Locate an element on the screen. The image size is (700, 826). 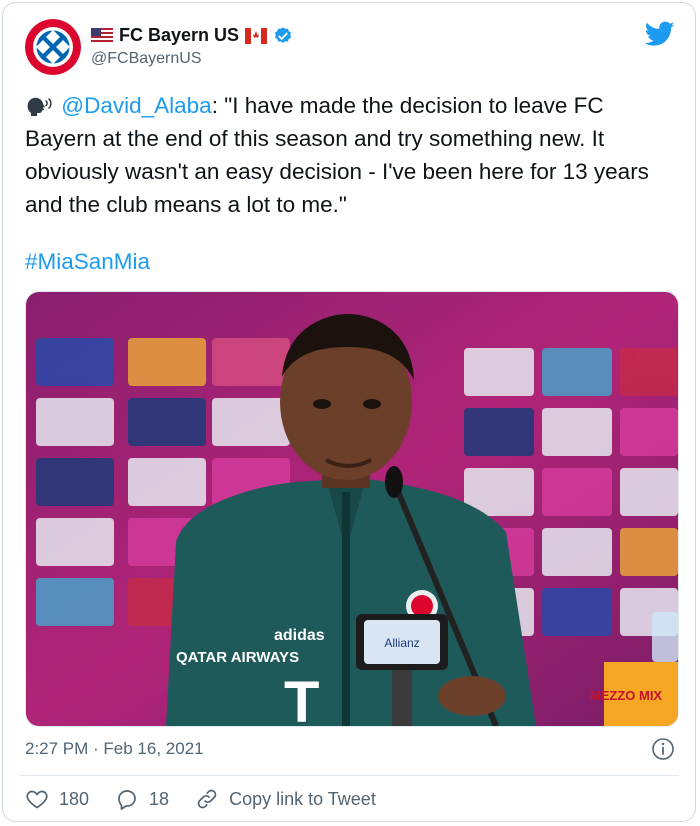
author-name: FC Bayern US is located at coordinates (179, 35).